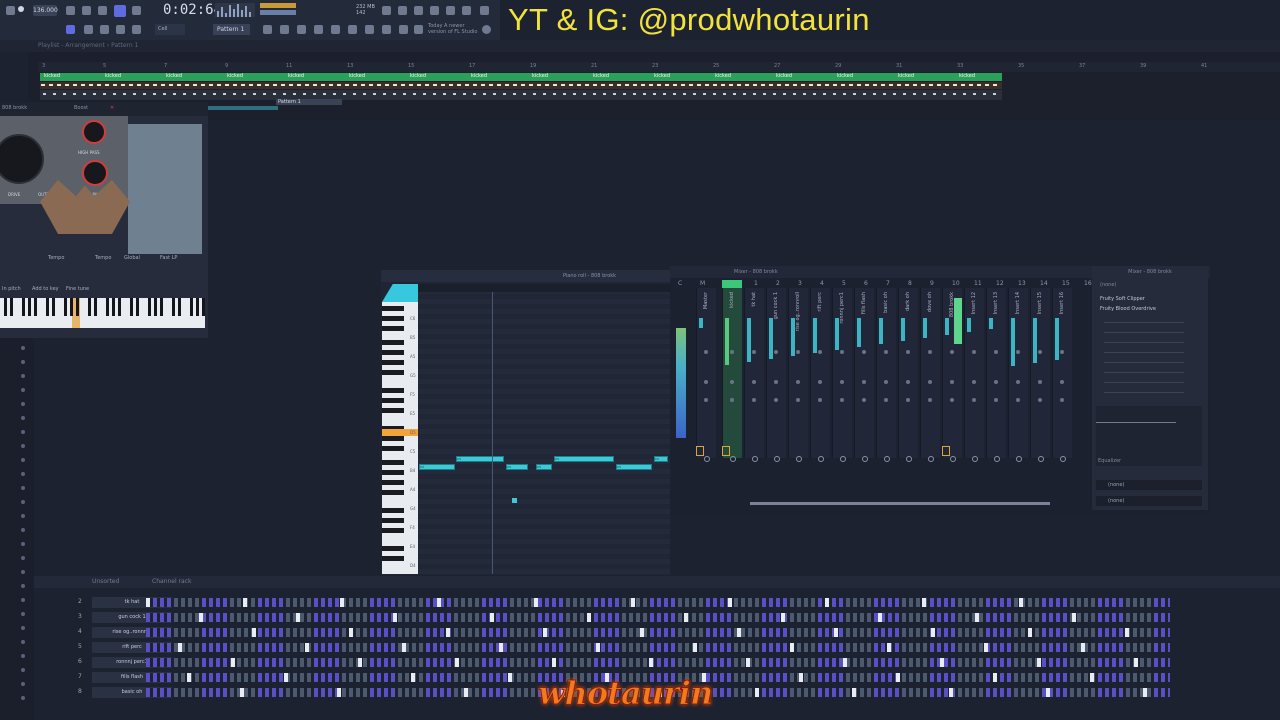  Describe the element at coordinates (318, 29) in the screenshot. I see `mixer-view-icon` at that location.